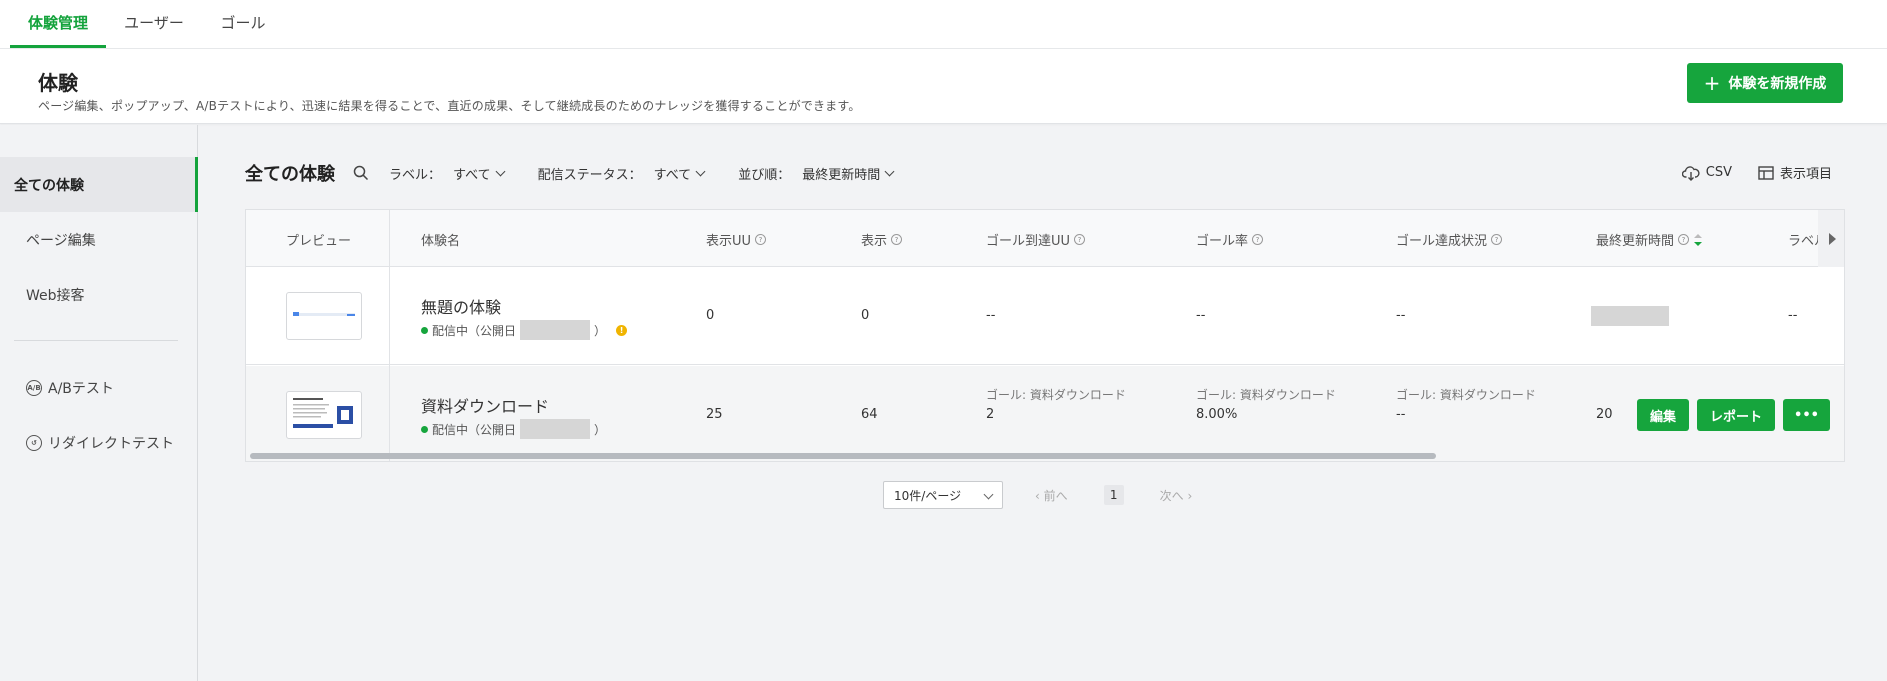 Image resolution: width=1887 pixels, height=681 pixels. Describe the element at coordinates (1777, 84) in the screenshot. I see `create-experience-label: 体験を新規作成` at that location.